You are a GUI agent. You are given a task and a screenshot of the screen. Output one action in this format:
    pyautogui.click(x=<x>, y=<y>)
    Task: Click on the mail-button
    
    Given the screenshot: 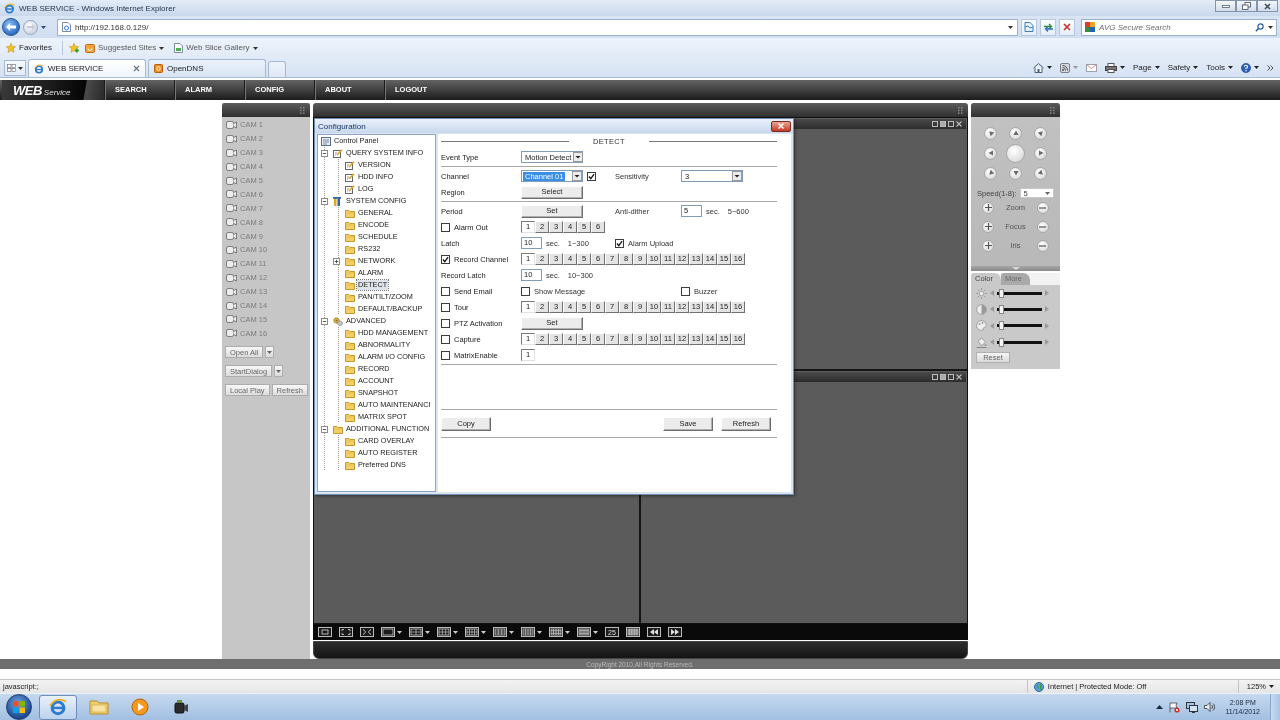 What is the action you would take?
    pyautogui.click(x=1091, y=67)
    